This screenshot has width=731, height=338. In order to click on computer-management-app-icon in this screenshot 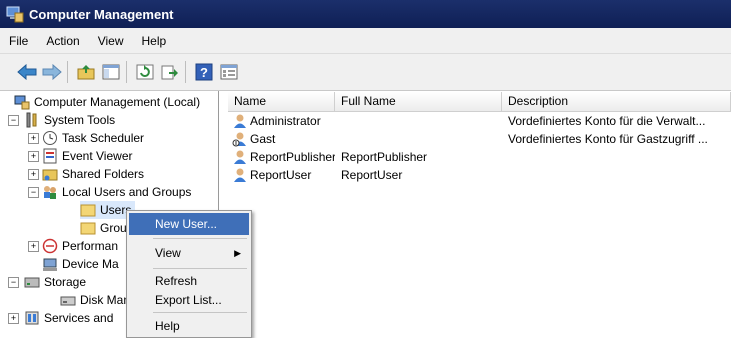, I will do `click(15, 14)`.